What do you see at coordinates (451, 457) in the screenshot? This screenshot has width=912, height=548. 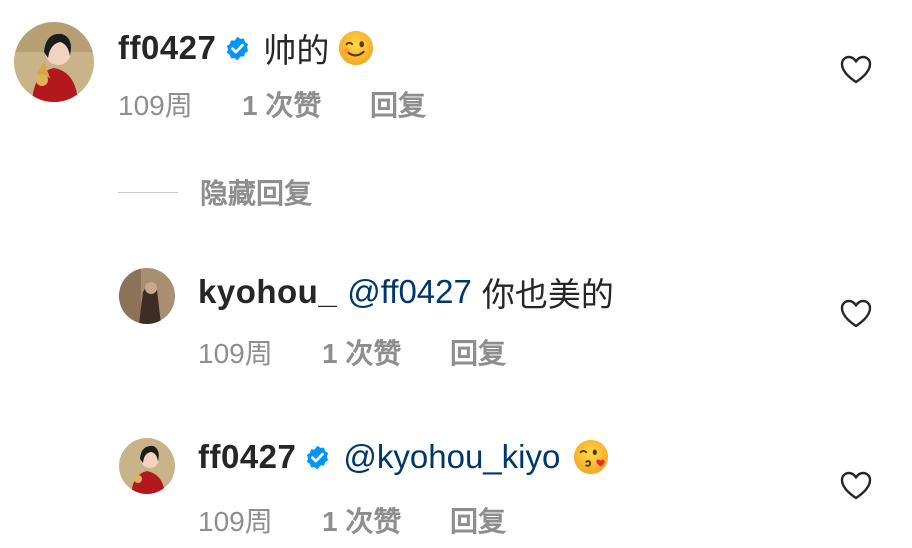 I see `mention-link: @kyohou_kiyo` at bounding box center [451, 457].